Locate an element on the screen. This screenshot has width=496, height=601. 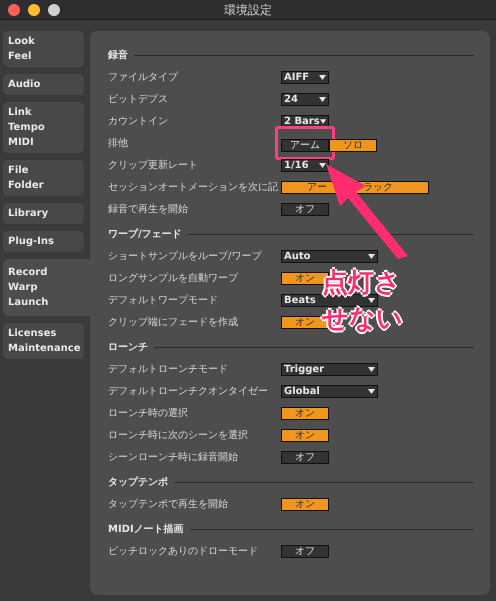
setting-label: ロングサンプルを自動ワープ is located at coordinates (174, 279).